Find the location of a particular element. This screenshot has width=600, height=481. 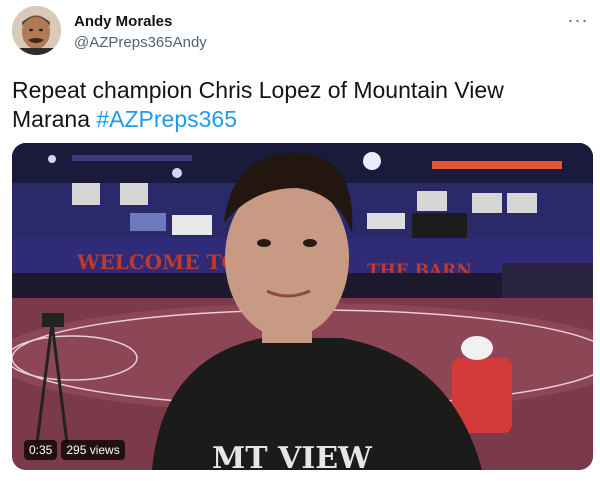

author-avatar is located at coordinates (36, 30).